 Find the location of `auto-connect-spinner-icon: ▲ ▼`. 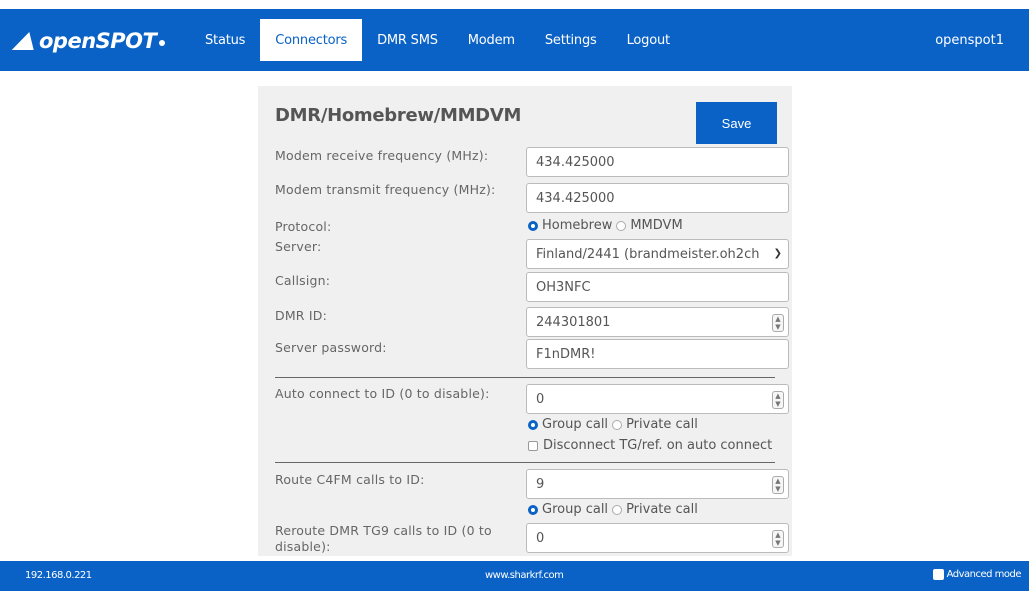

auto-connect-spinner-icon: ▲ ▼ is located at coordinates (778, 400).